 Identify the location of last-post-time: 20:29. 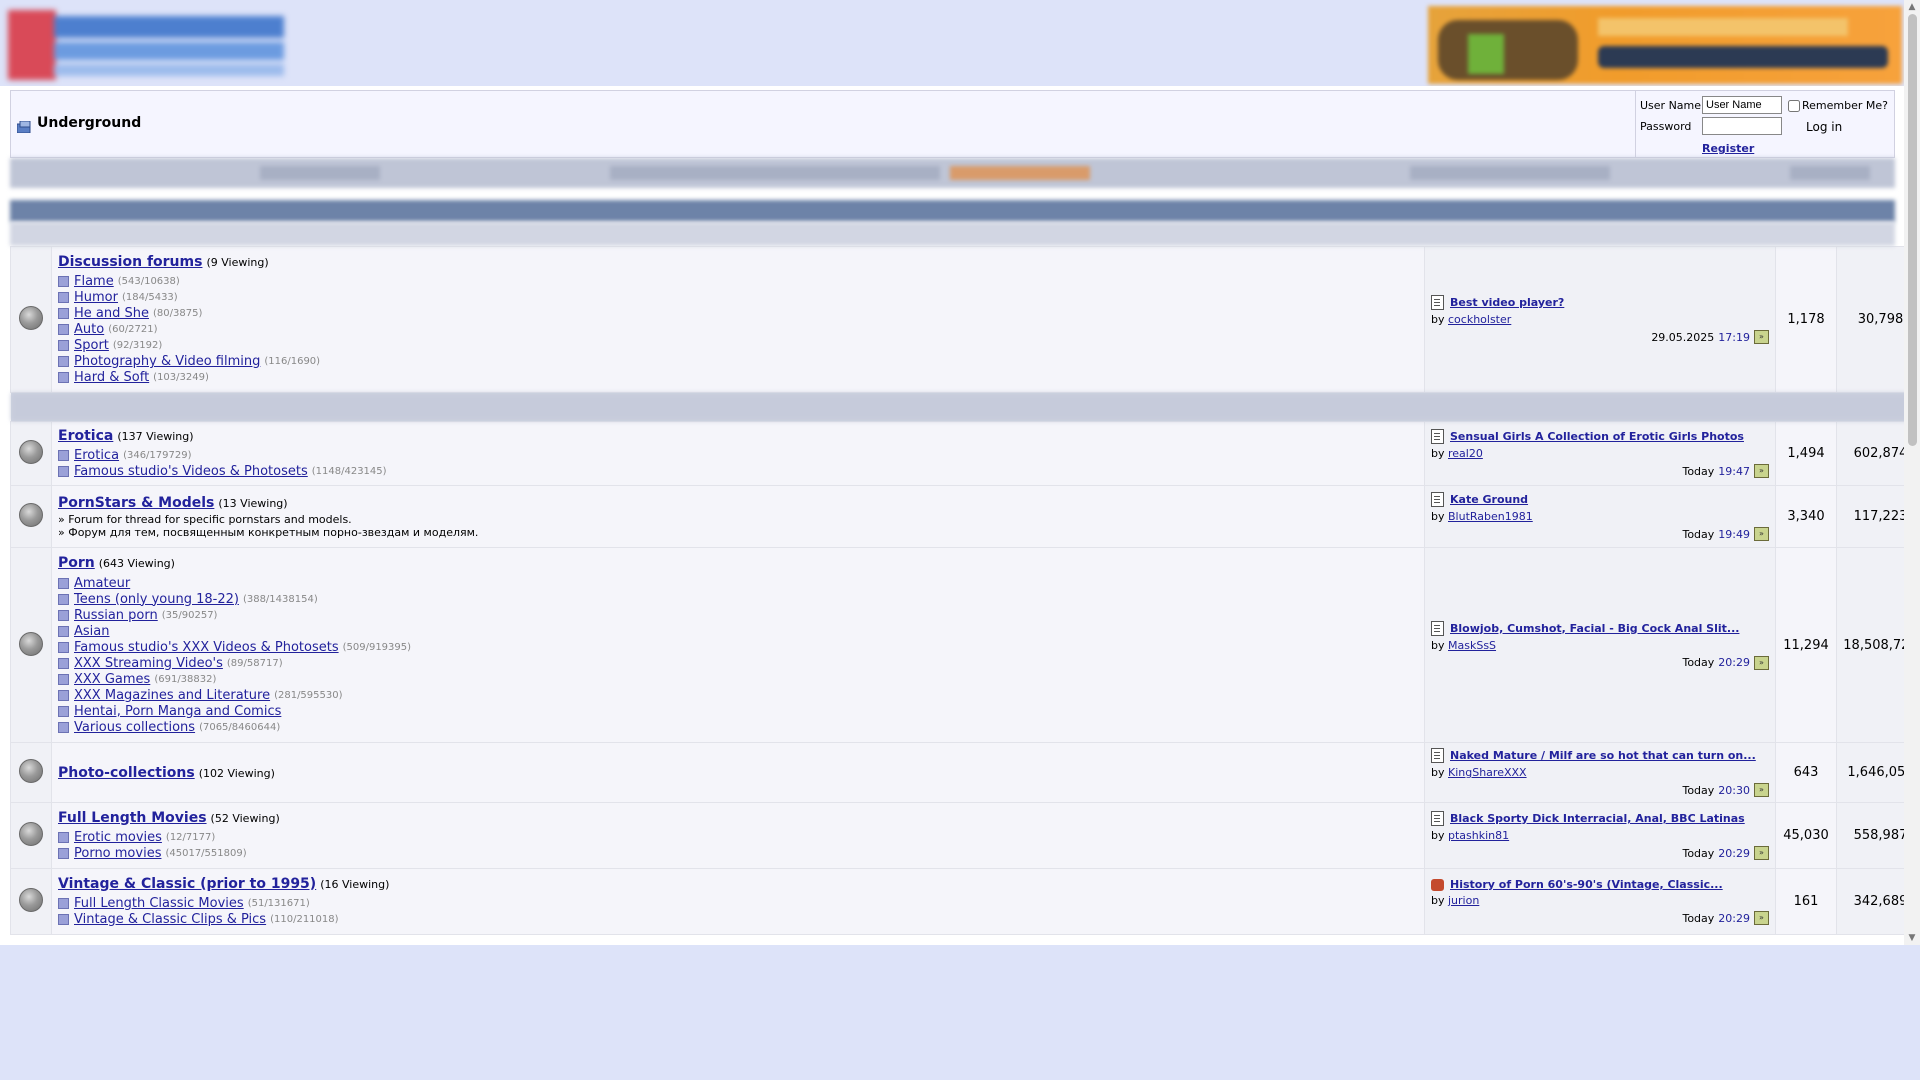
(1734, 918).